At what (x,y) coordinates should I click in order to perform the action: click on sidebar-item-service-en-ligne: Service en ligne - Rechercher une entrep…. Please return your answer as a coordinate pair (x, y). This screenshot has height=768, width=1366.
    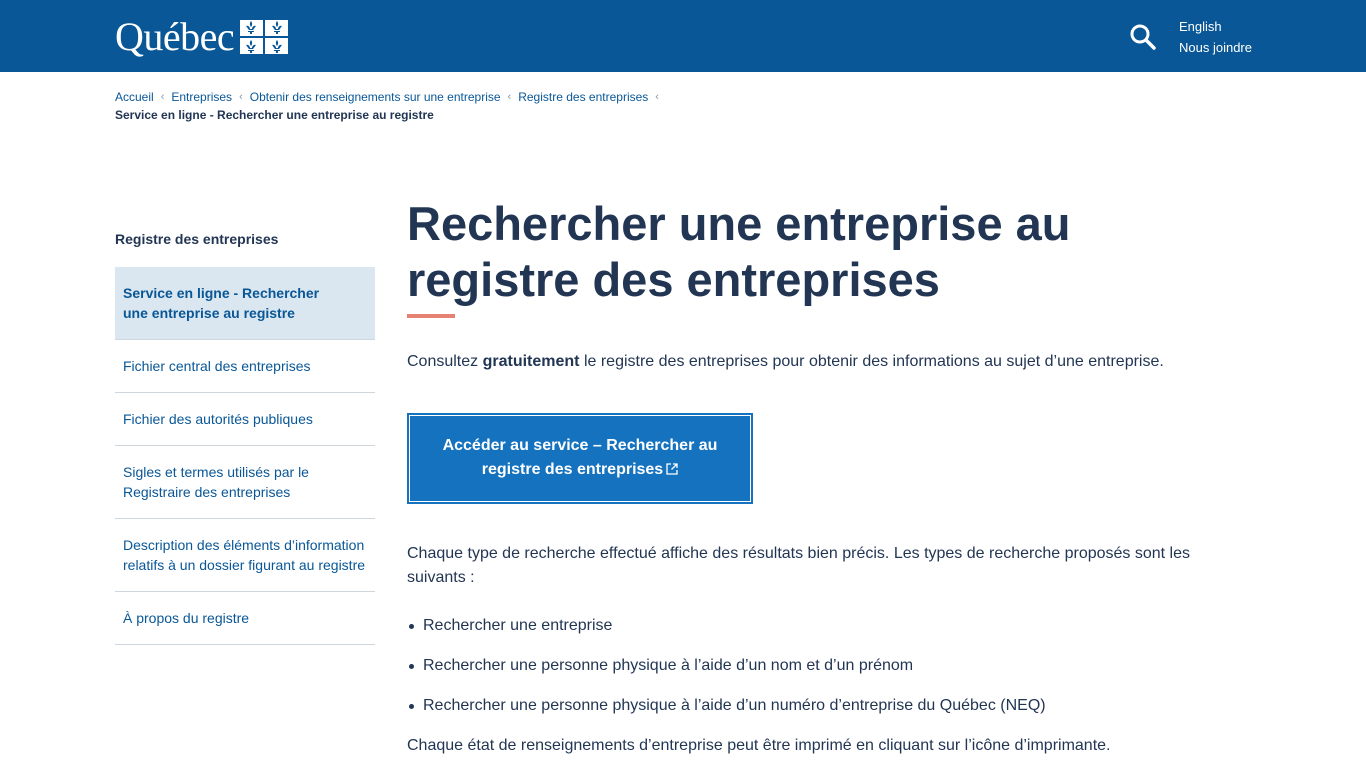
    Looking at the image, I should click on (245, 303).